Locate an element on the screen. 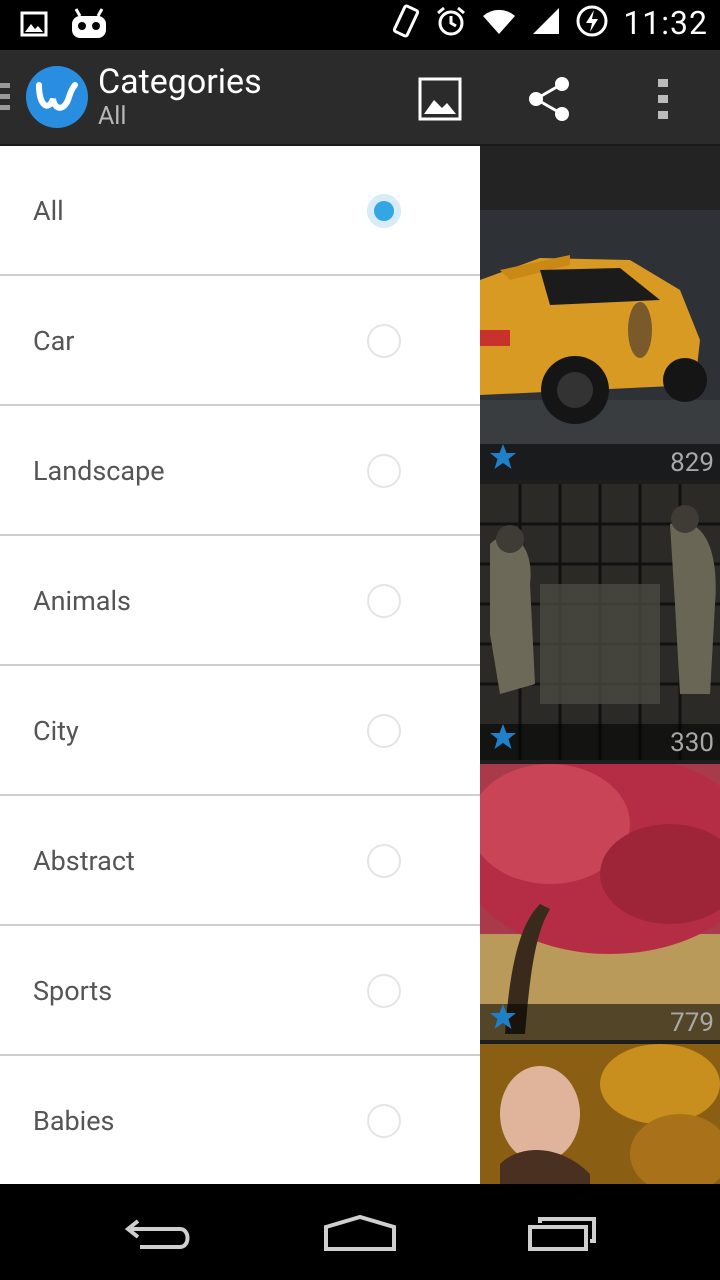 Image resolution: width=720 pixels, height=1280 pixels. drawer-item-label: Sports is located at coordinates (73, 991).